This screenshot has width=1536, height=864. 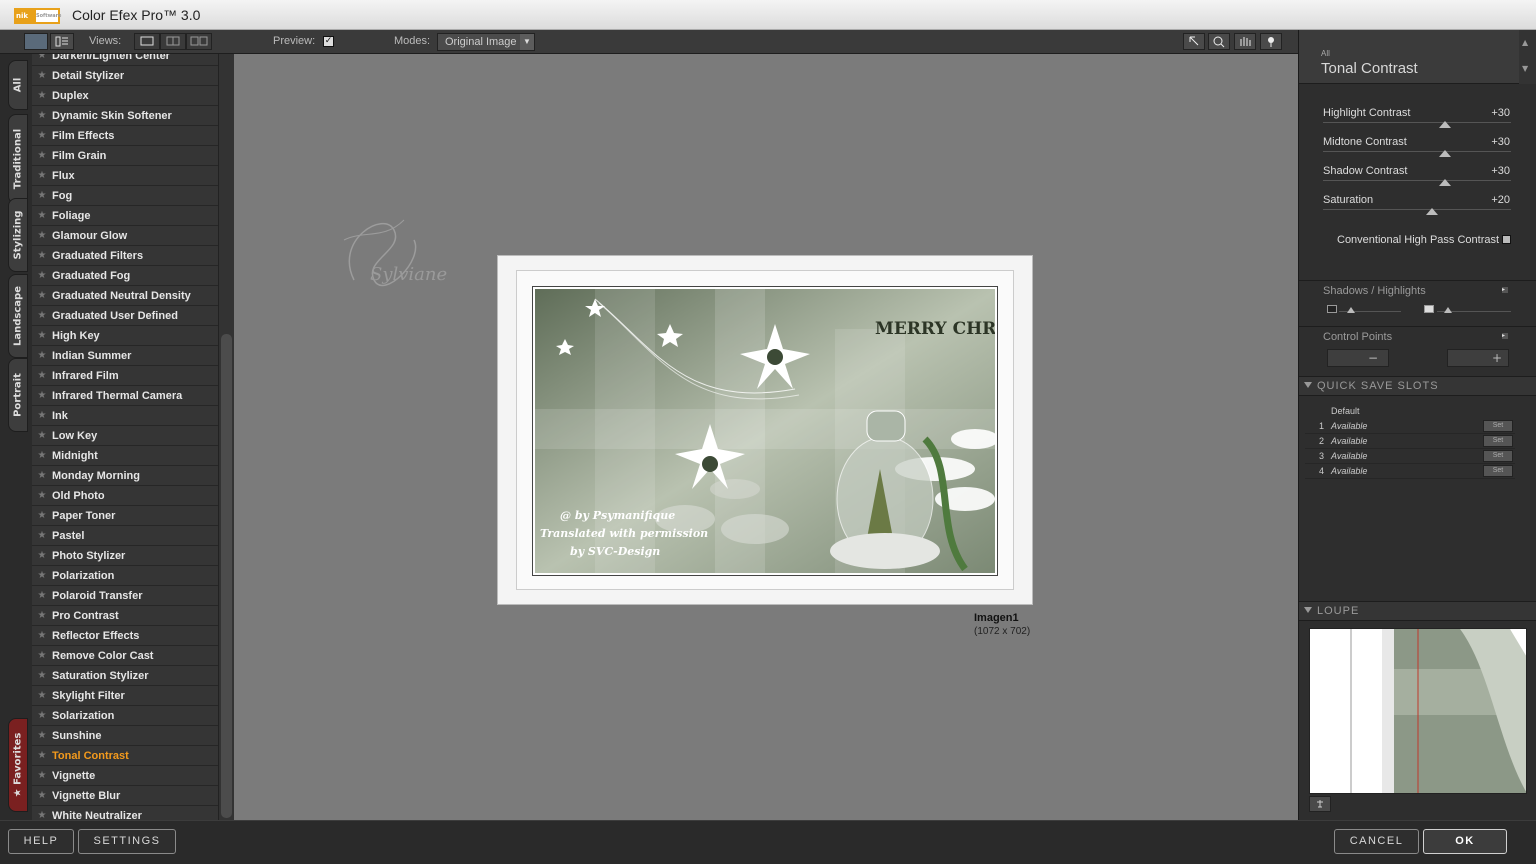 I want to click on loupe-header: LOUPE, so click(x=1417, y=611).